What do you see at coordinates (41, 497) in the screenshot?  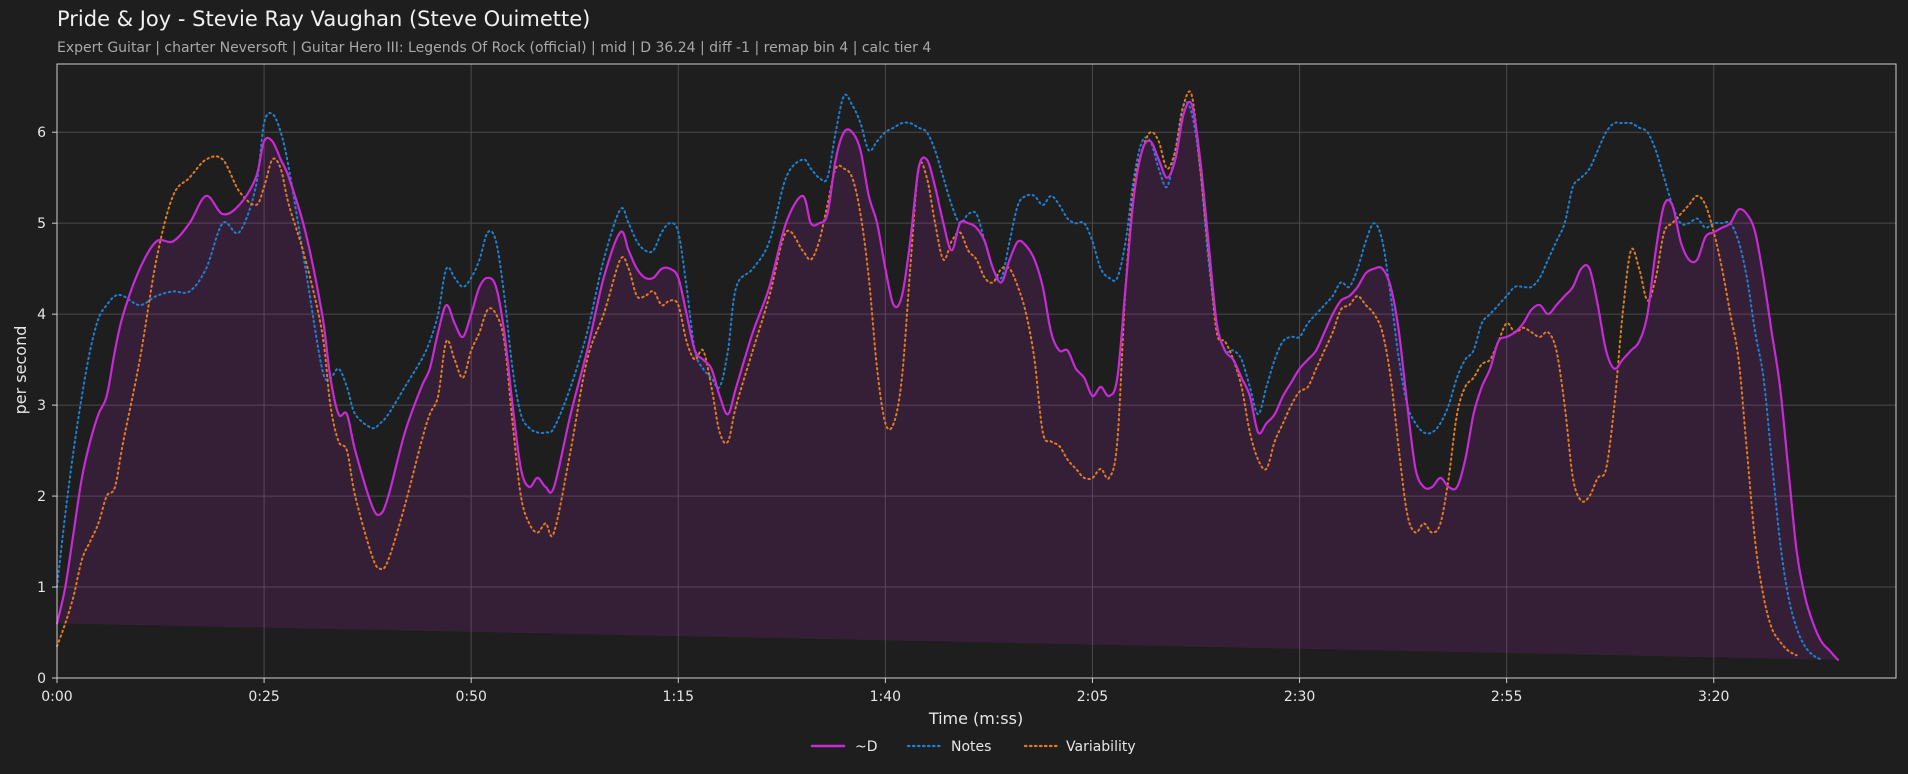 I see `y-tick-label: 2` at bounding box center [41, 497].